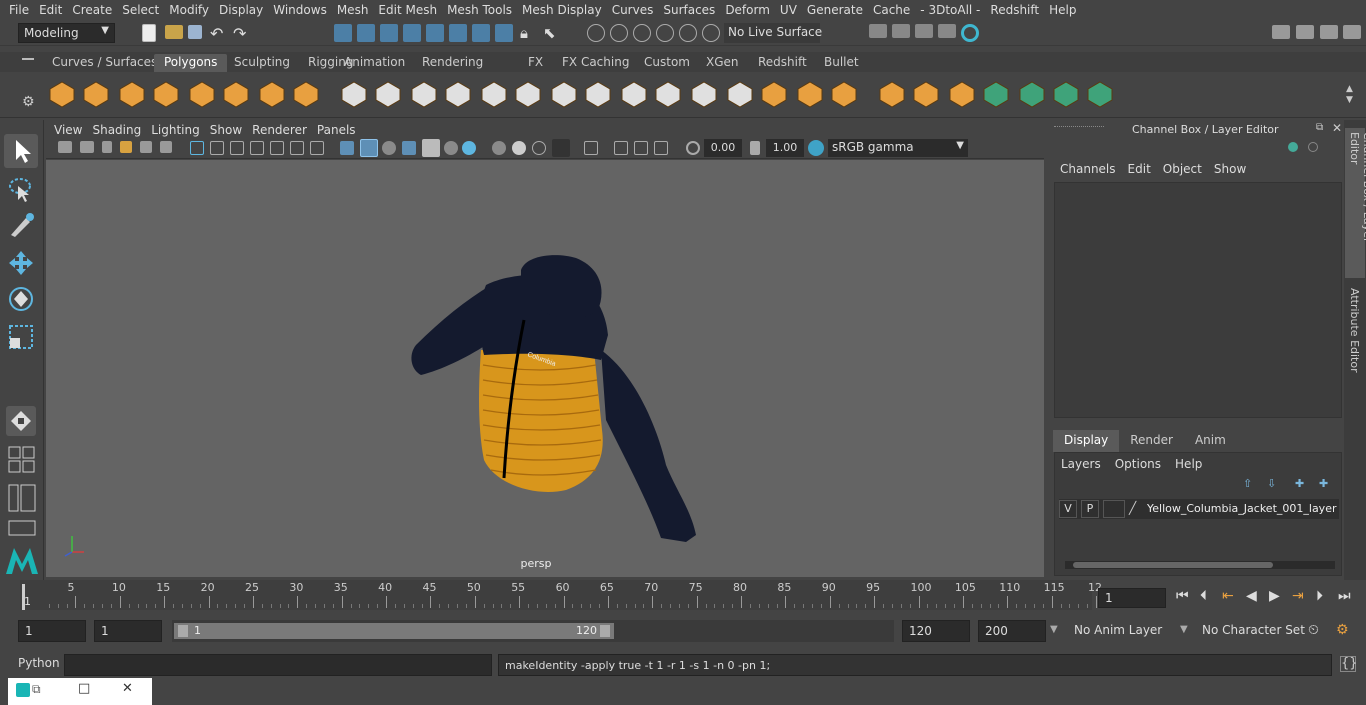  I want to click on range-end-grip, so click(605, 631).